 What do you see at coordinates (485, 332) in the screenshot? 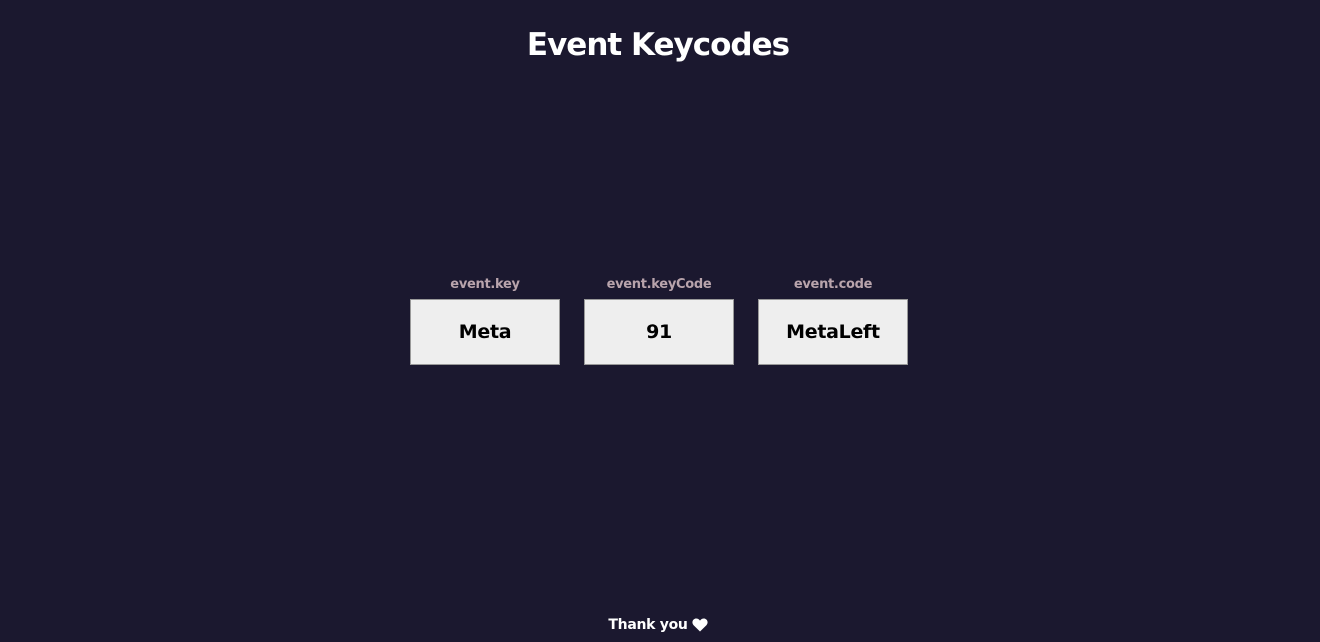
I see `key-value-box: Meta` at bounding box center [485, 332].